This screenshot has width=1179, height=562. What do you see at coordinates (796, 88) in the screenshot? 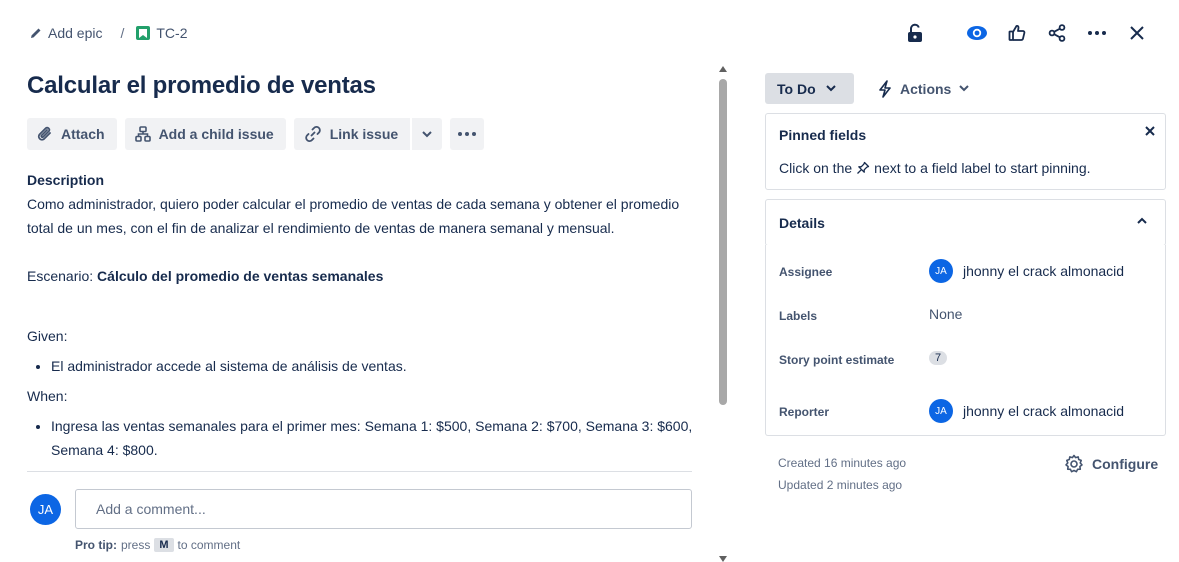
I see `status-label: To Do` at bounding box center [796, 88].